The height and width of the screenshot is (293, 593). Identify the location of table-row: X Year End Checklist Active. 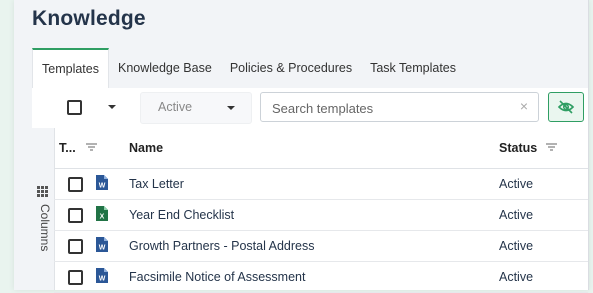
(321, 215).